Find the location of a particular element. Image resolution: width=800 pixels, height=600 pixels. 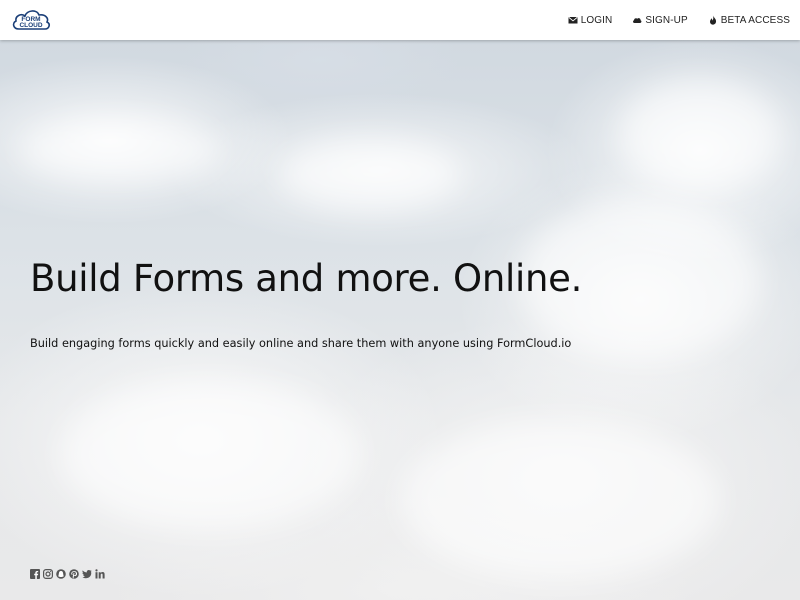

snapchat-icon is located at coordinates (61, 574).